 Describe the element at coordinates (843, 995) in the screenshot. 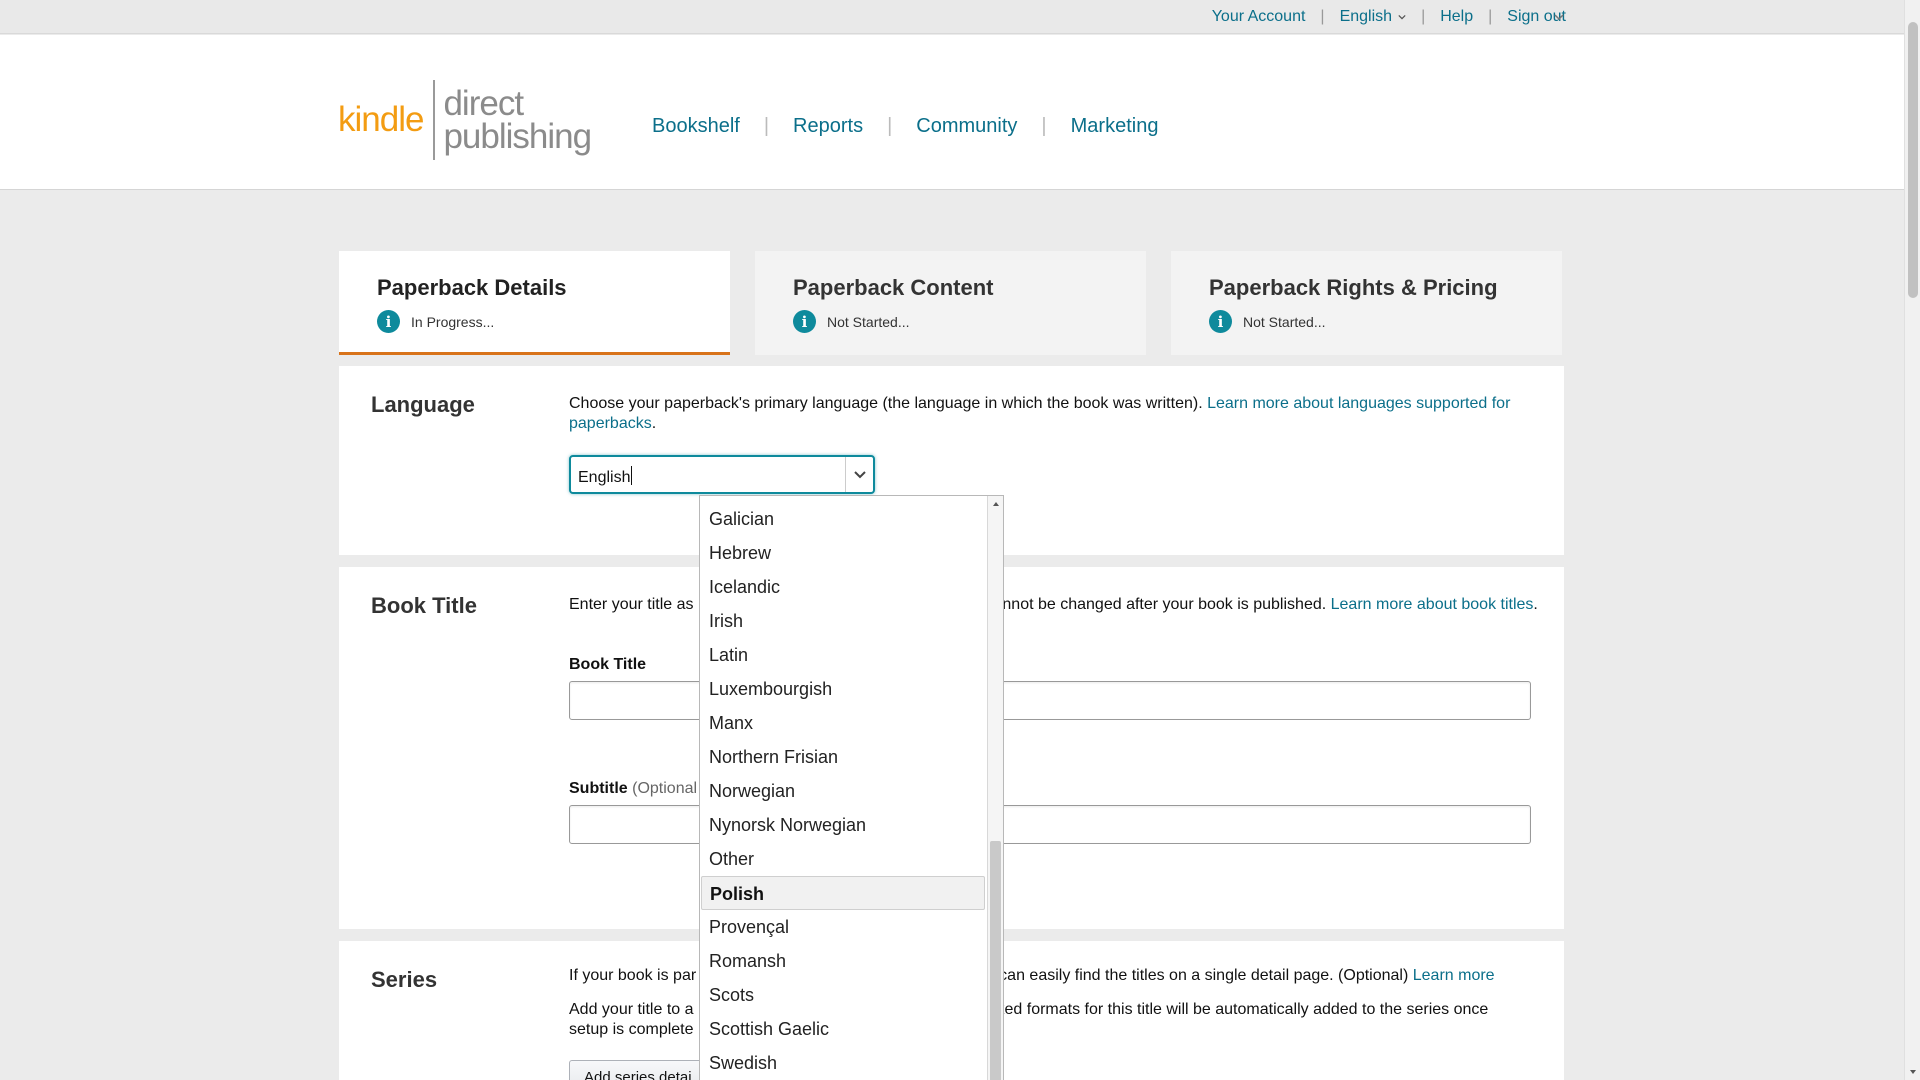

I see `language-option: Scots` at that location.